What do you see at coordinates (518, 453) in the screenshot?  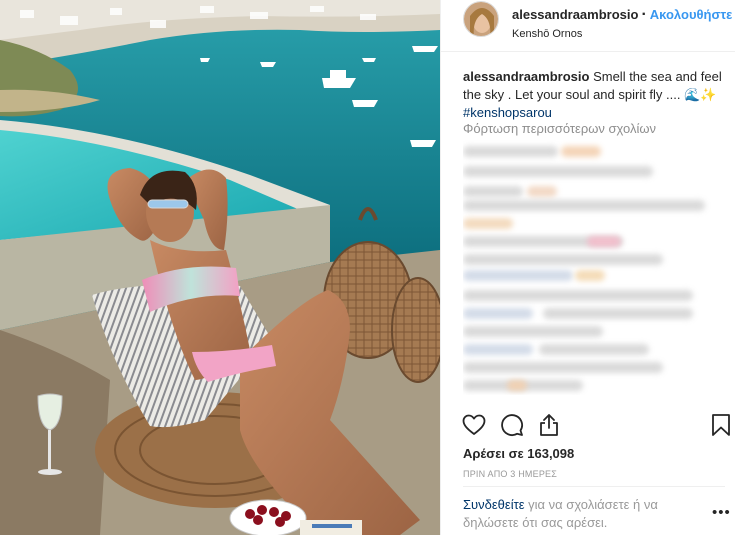 I see `likes-count: Αρέσει σε 163,098` at bounding box center [518, 453].